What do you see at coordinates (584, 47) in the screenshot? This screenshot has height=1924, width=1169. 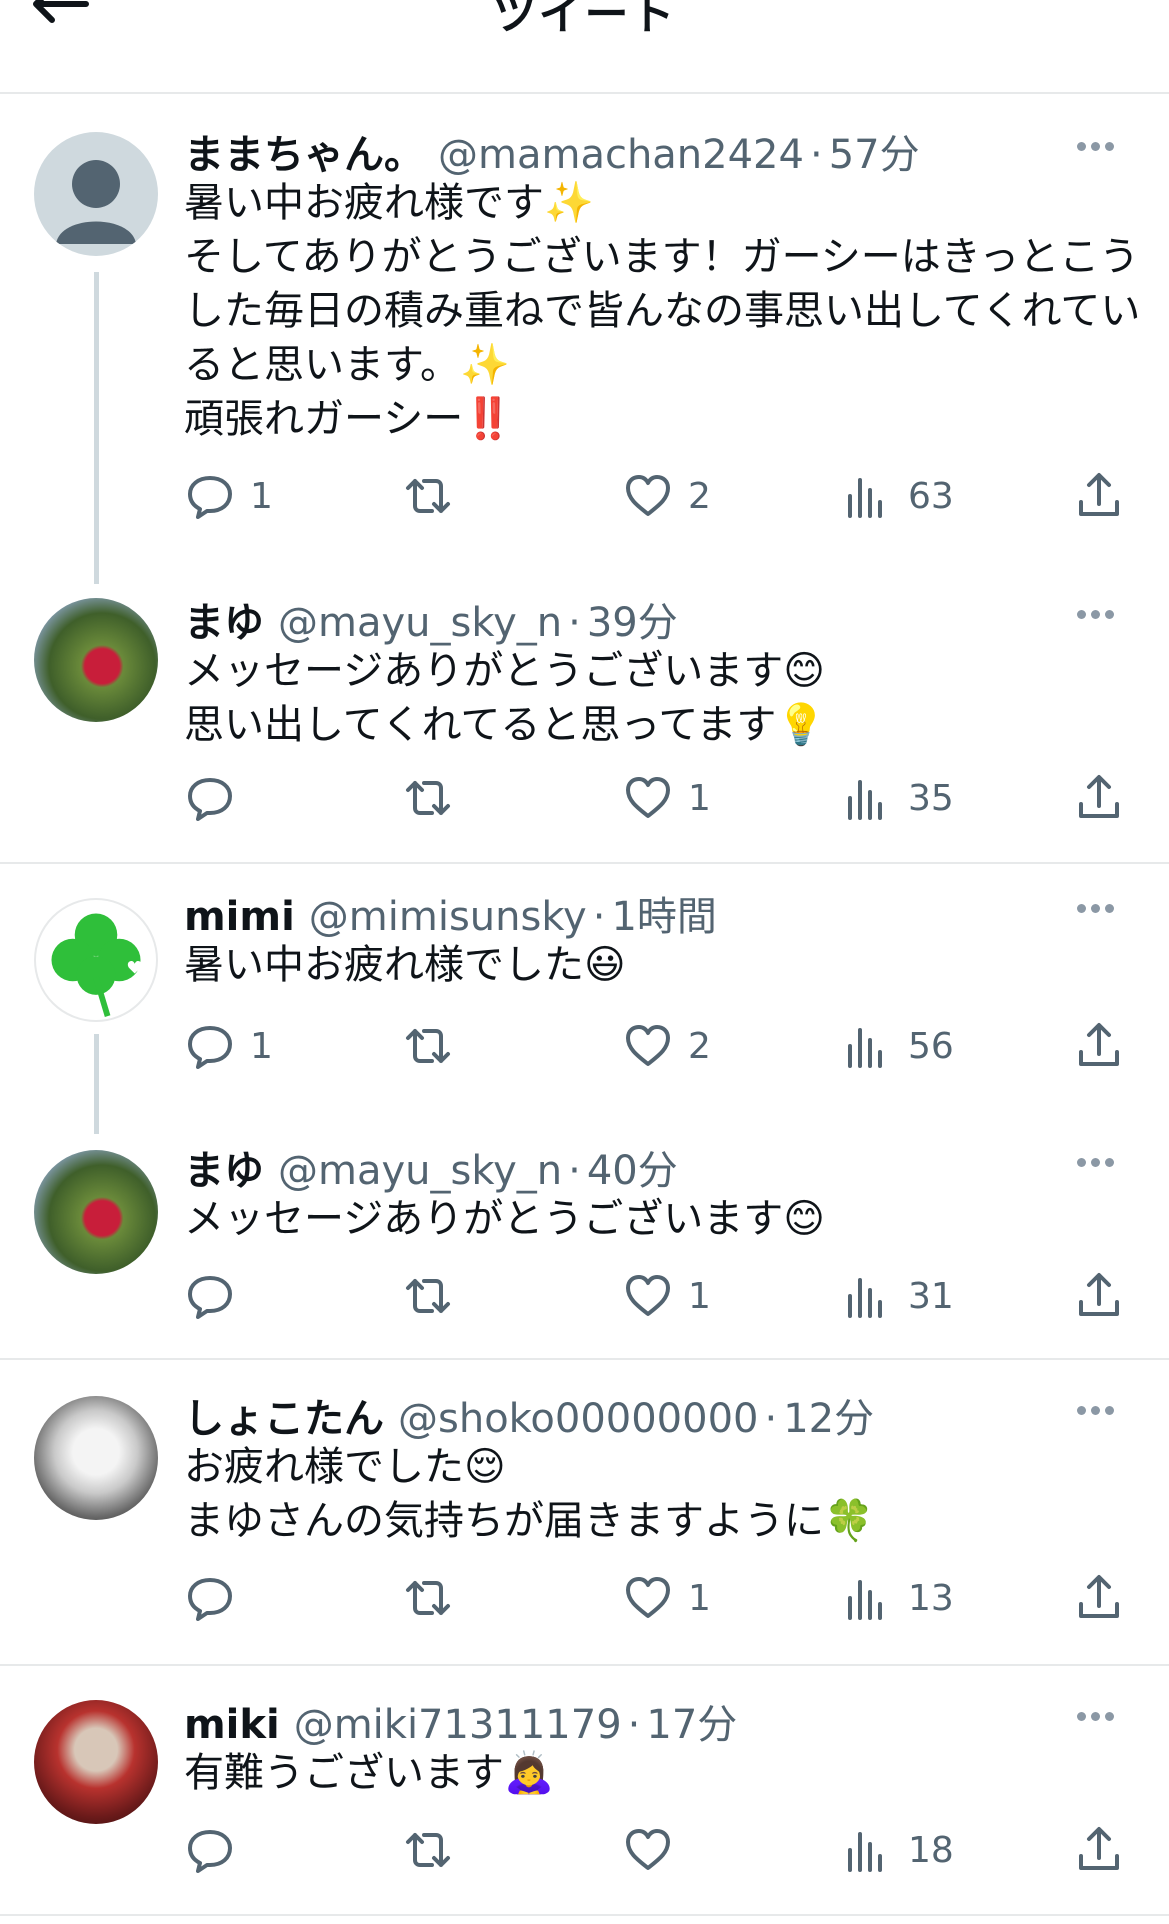 I see `top-bar: ツイート` at bounding box center [584, 47].